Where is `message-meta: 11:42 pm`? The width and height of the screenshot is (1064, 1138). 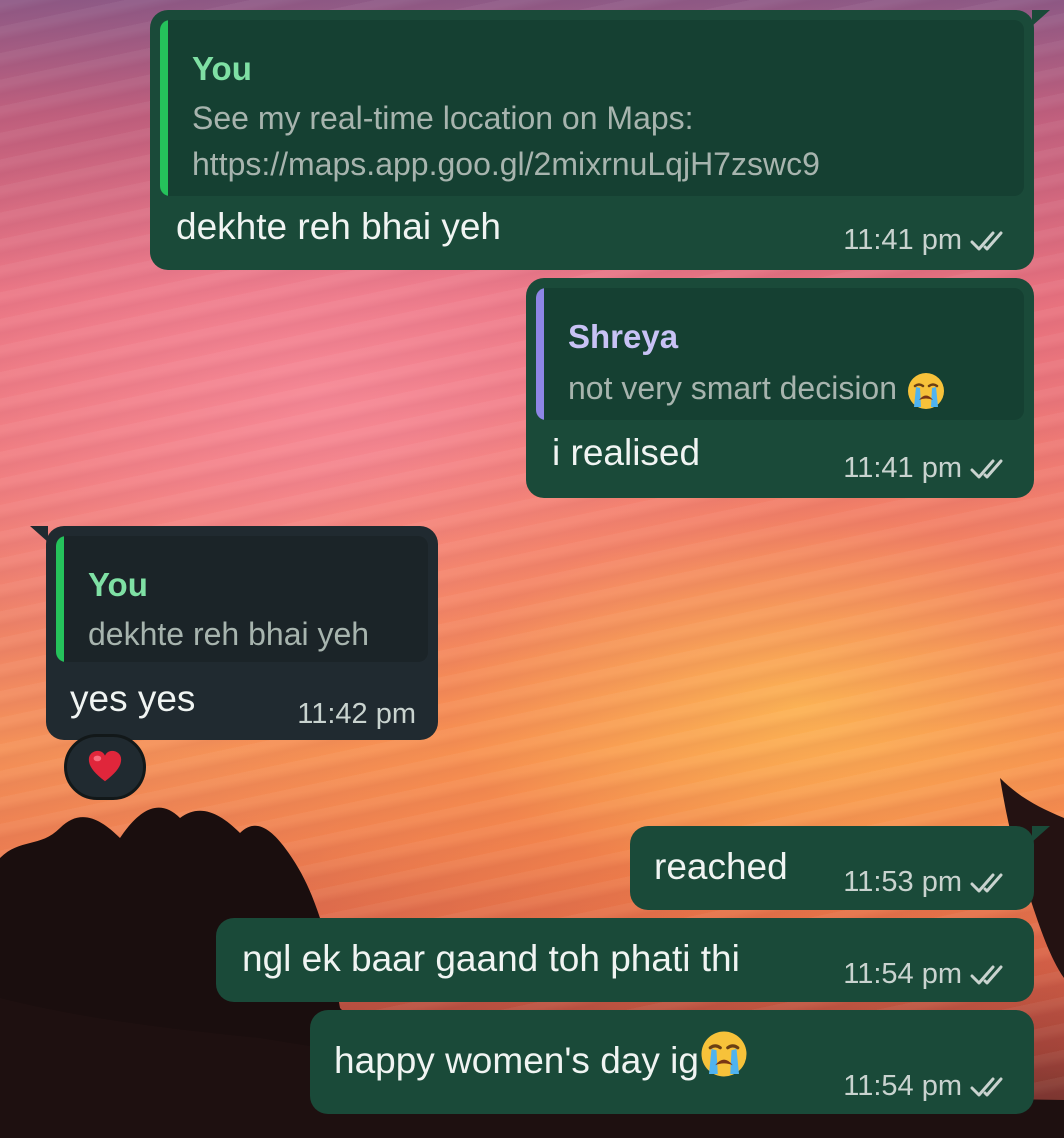
message-meta: 11:42 pm is located at coordinates (356, 714).